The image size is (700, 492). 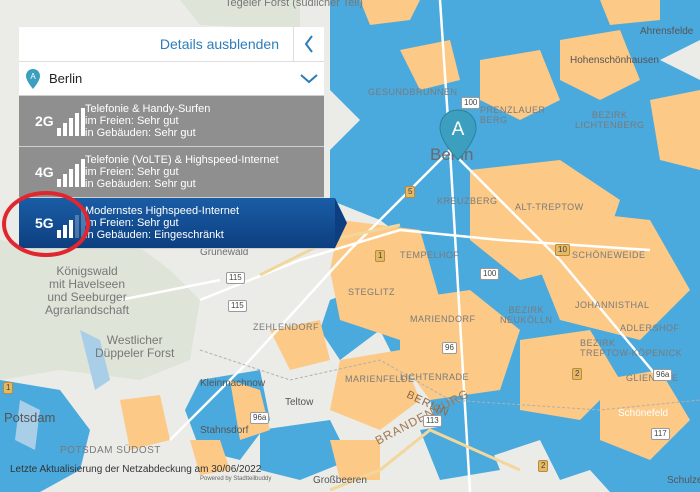 I want to click on label-schoenefeld: Schönefeld, so click(x=643, y=413).